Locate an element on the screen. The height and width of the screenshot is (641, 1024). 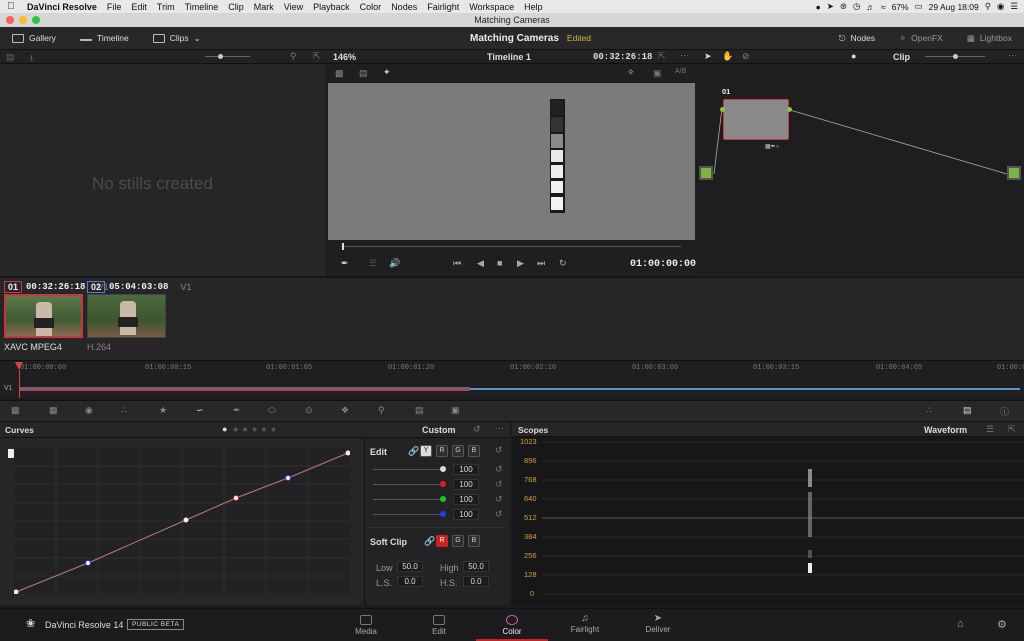
page-color: Color is located at coordinates (512, 625).